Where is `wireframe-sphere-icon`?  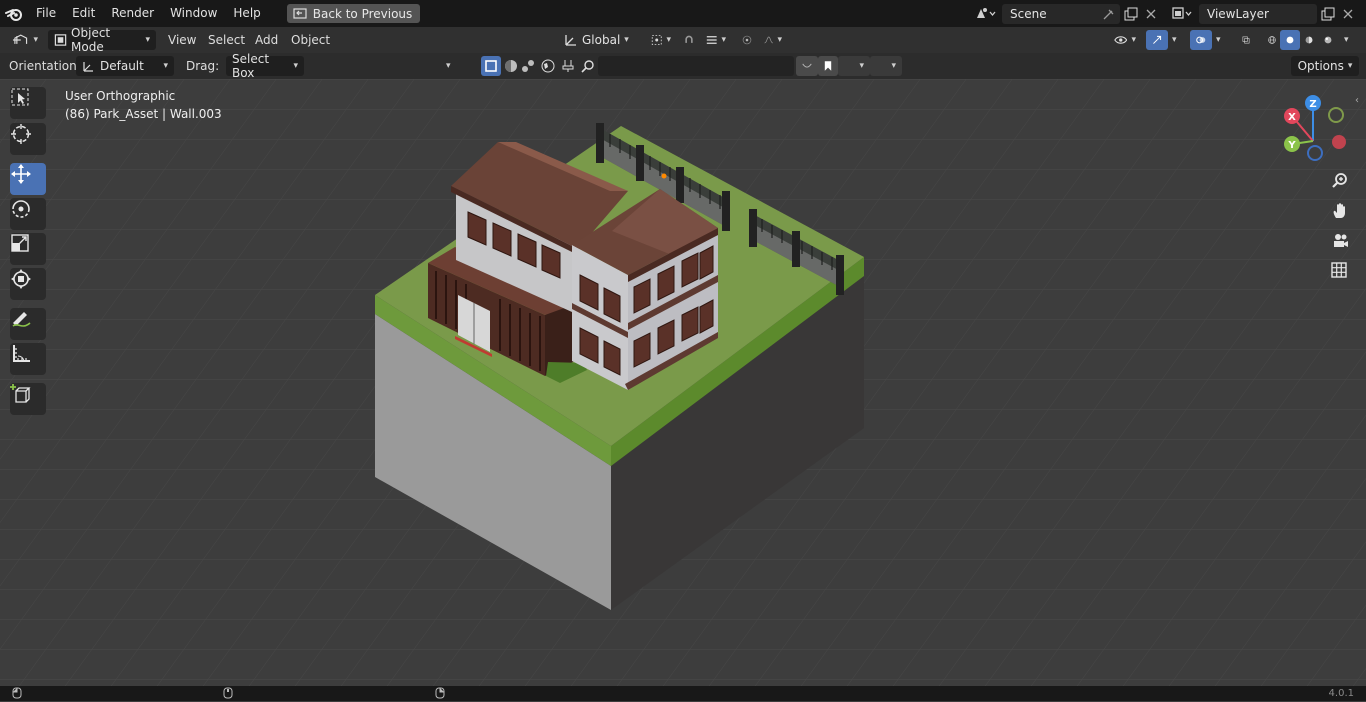 wireframe-sphere-icon is located at coordinates (1272, 40).